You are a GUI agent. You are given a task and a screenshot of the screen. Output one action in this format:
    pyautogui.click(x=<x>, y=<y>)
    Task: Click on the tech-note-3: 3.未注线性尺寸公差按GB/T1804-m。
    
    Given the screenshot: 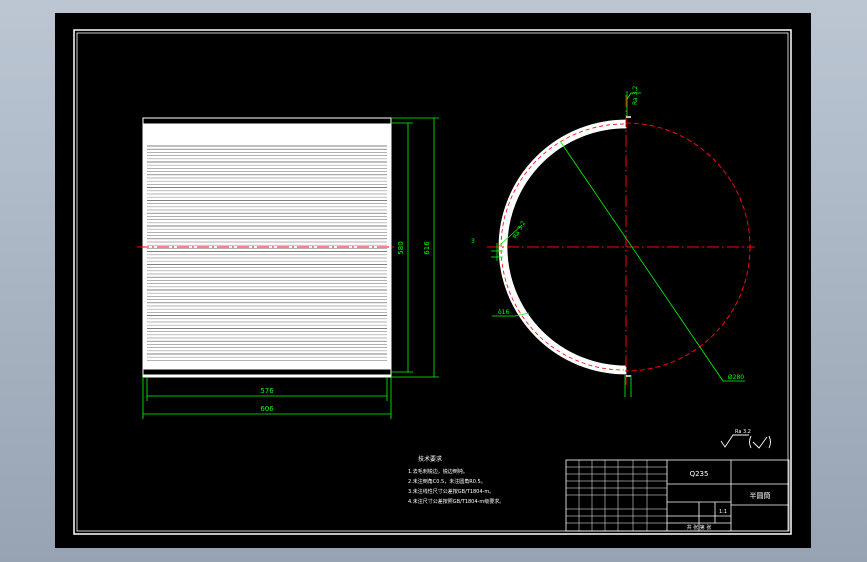 What is the action you would take?
    pyautogui.click(x=451, y=491)
    